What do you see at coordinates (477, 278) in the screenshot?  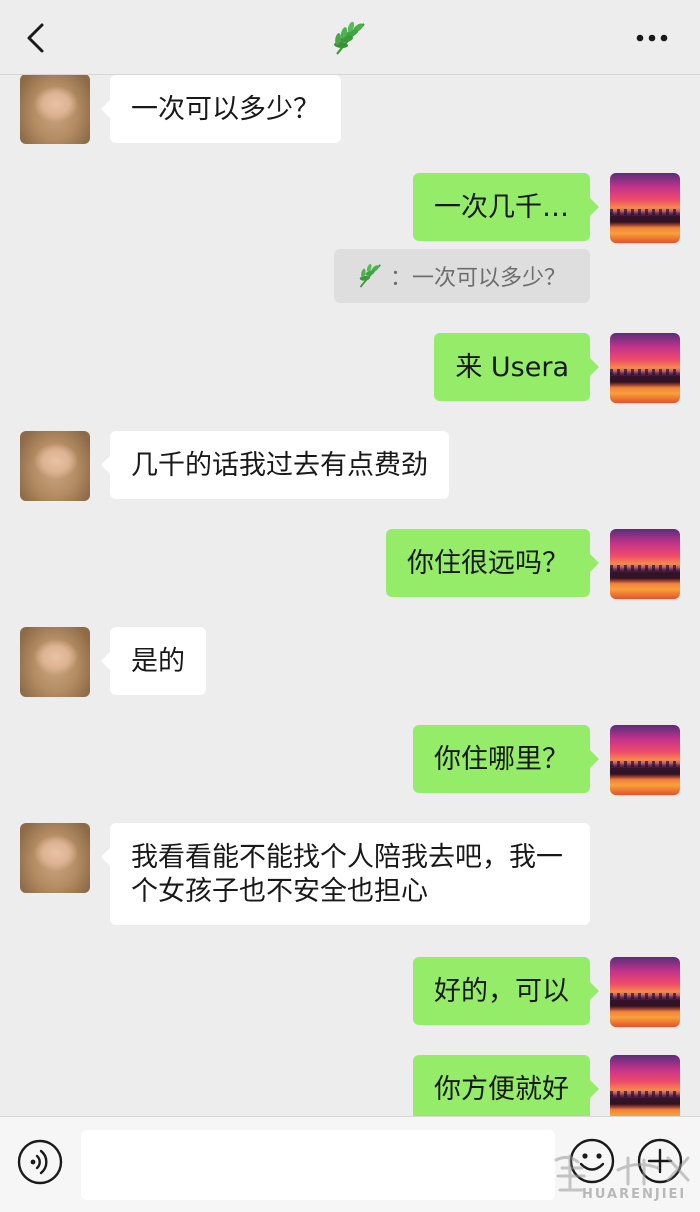 I see `quoted-text: ：一次可以多少？` at bounding box center [477, 278].